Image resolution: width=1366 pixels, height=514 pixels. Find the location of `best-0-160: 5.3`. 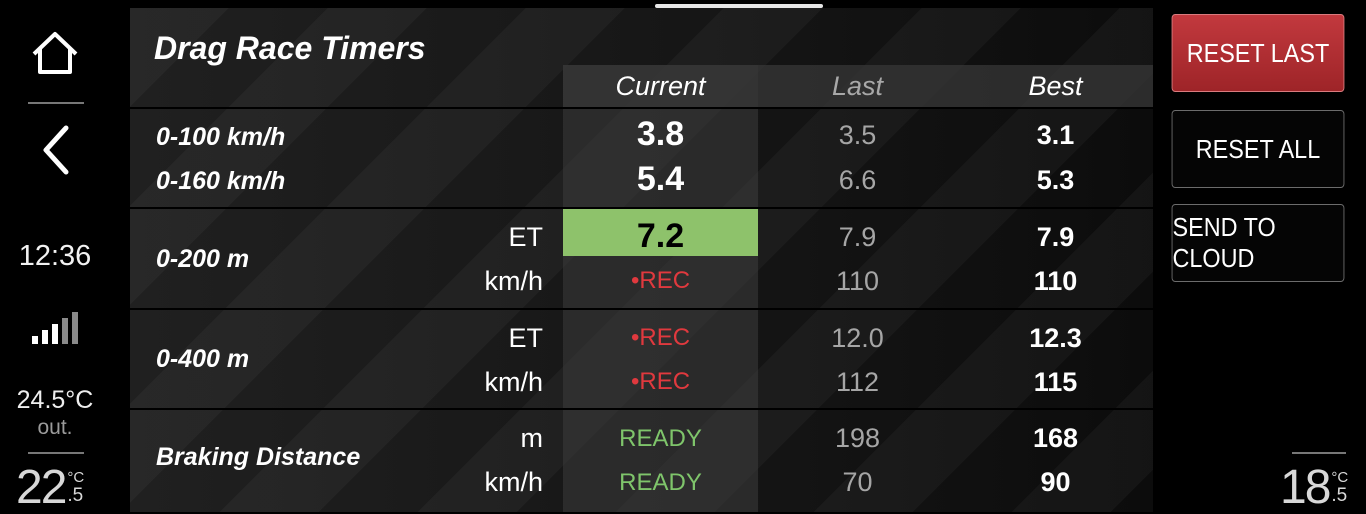

best-0-160: 5.3 is located at coordinates (1055, 180).